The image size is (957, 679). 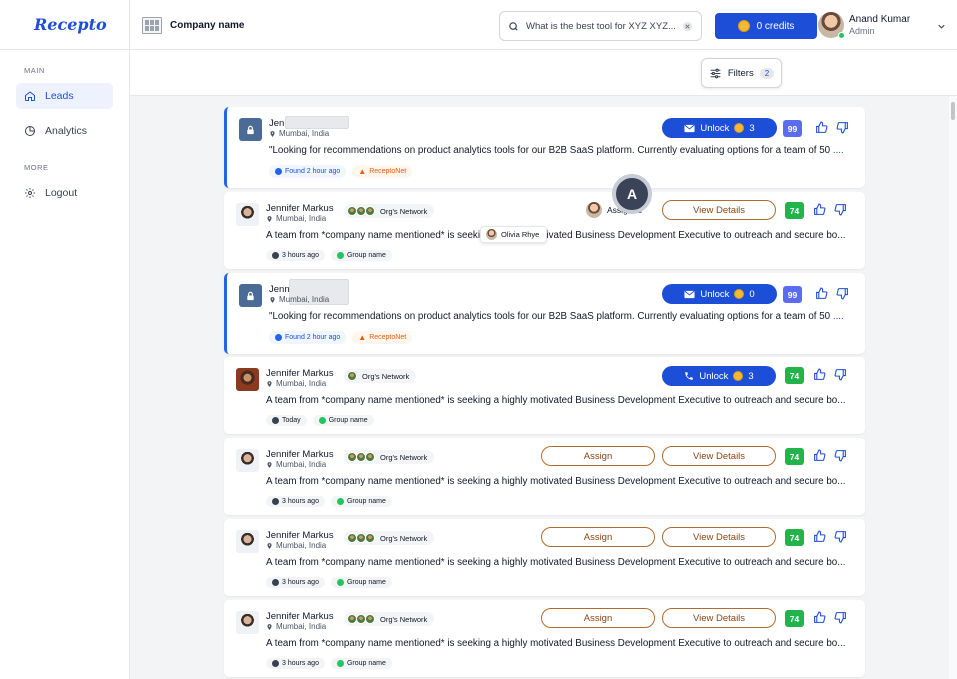 I want to click on filters-button: Filters 2, so click(x=741, y=73).